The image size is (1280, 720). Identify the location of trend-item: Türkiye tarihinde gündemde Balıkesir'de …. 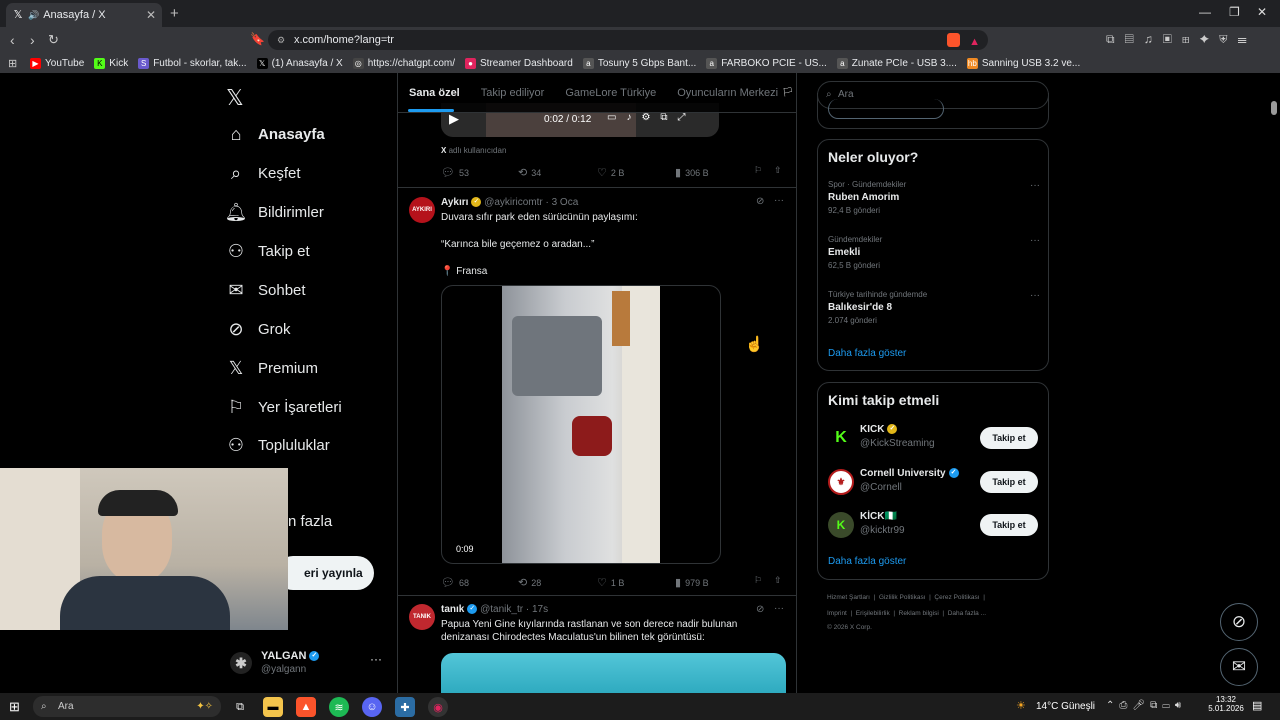
(934, 307).